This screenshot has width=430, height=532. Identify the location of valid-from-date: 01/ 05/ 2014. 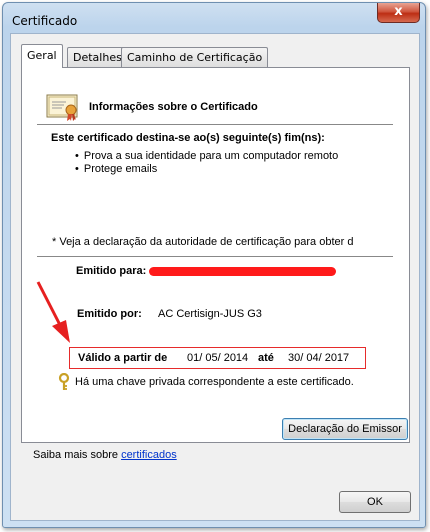
(218, 358).